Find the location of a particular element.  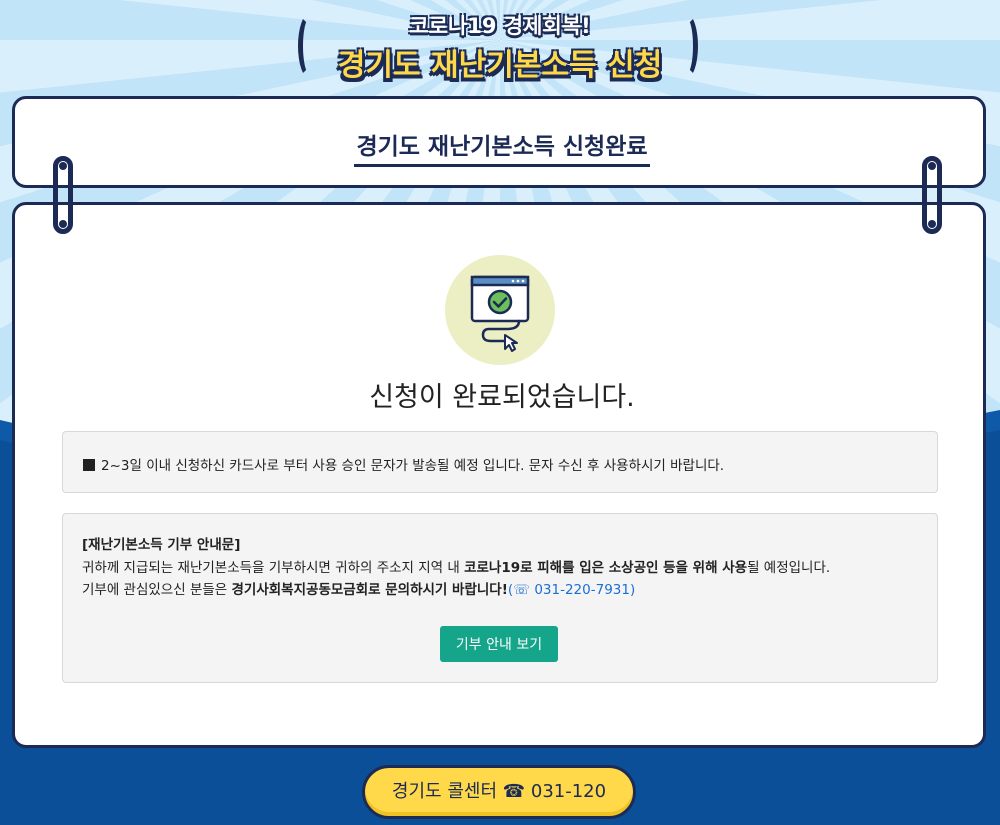

hero-subtitle: 코로나19 경제회복! is located at coordinates (500, 26).